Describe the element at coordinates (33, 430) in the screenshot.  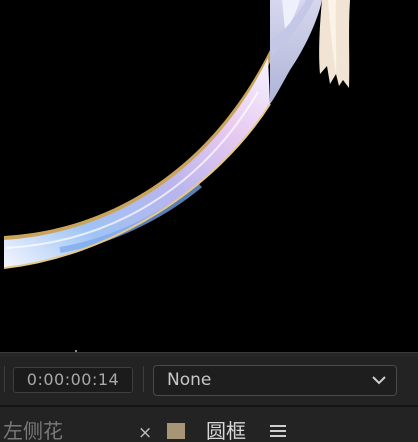
I see `tab-inactive: 左侧花` at that location.